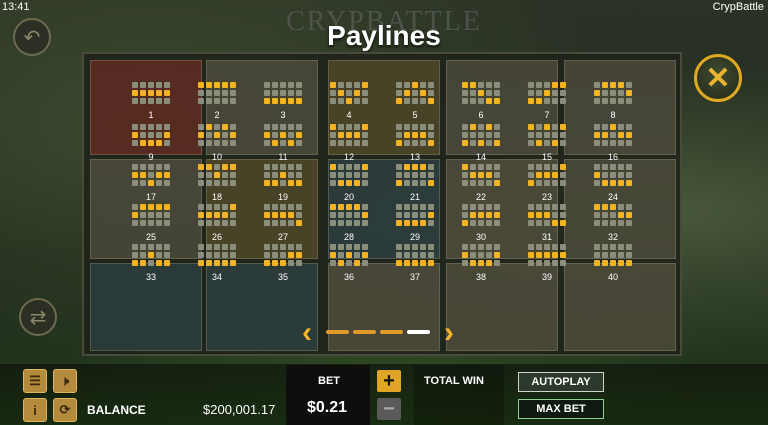 The image size is (768, 425). Describe the element at coordinates (449, 333) in the screenshot. I see `next-page-icon: ›` at that location.